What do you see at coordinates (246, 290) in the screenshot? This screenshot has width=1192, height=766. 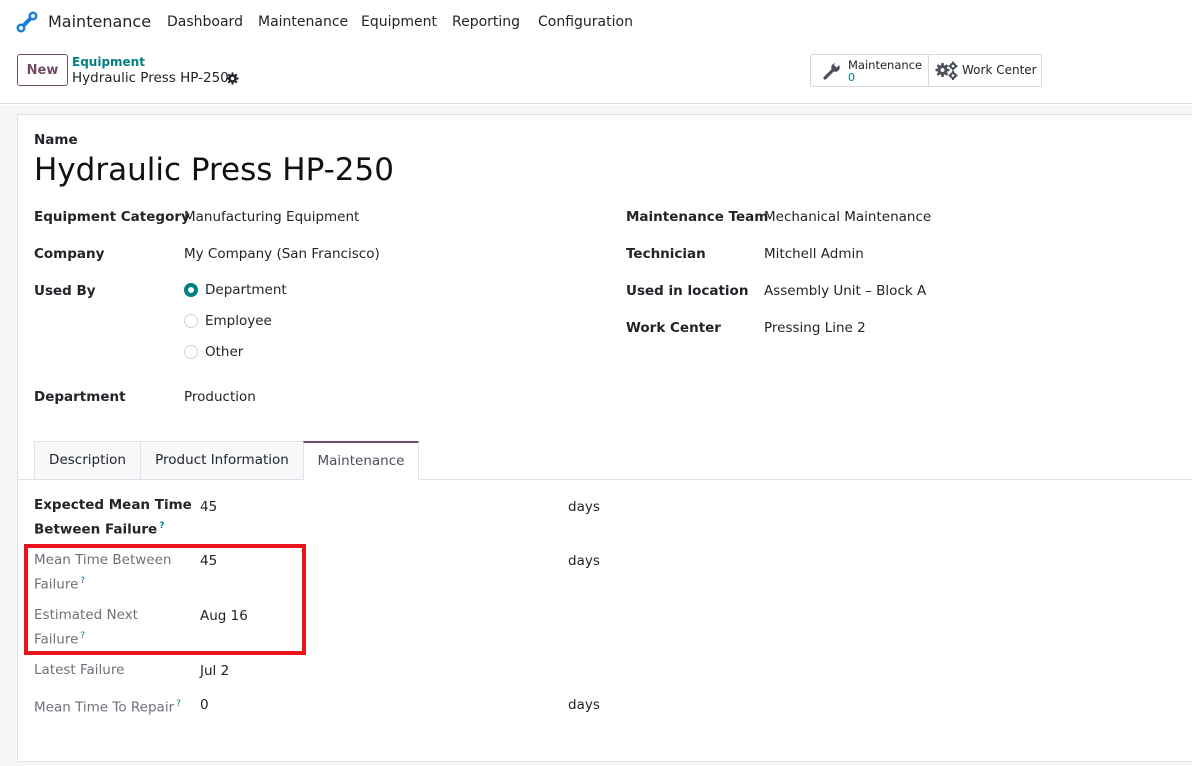 I see `used-by-department-option: Department` at bounding box center [246, 290].